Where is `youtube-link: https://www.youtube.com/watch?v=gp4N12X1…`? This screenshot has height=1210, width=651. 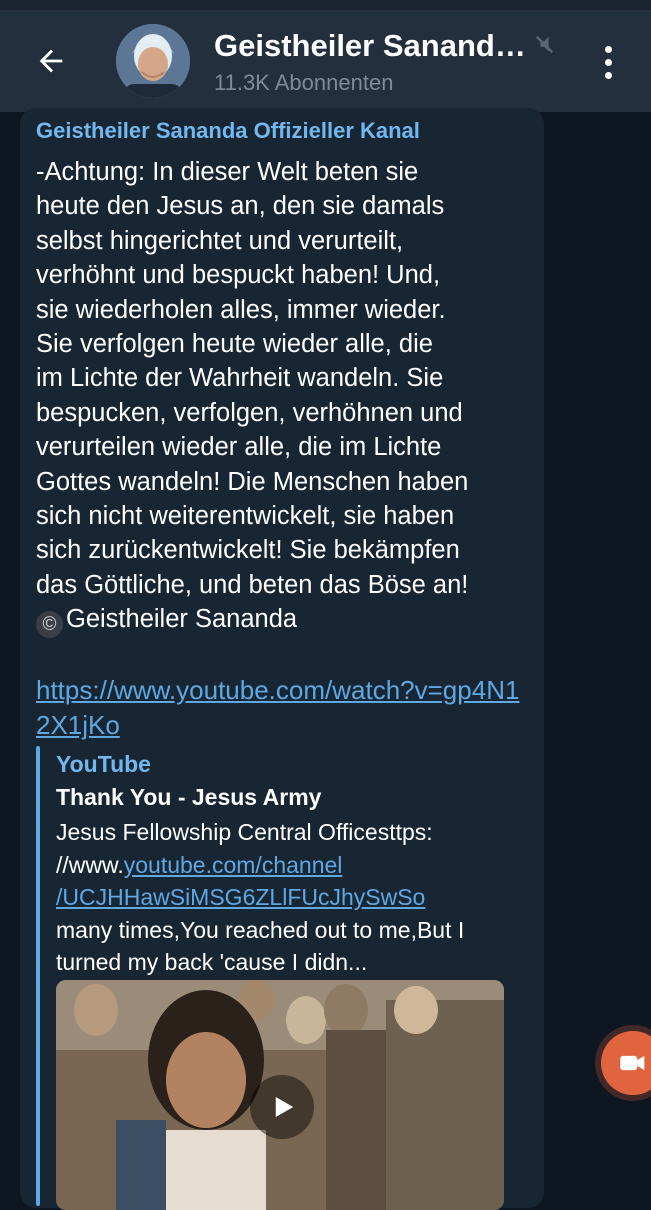 youtube-link: https://www.youtube.com/watch?v=gp4N12X1… is located at coordinates (281, 708).